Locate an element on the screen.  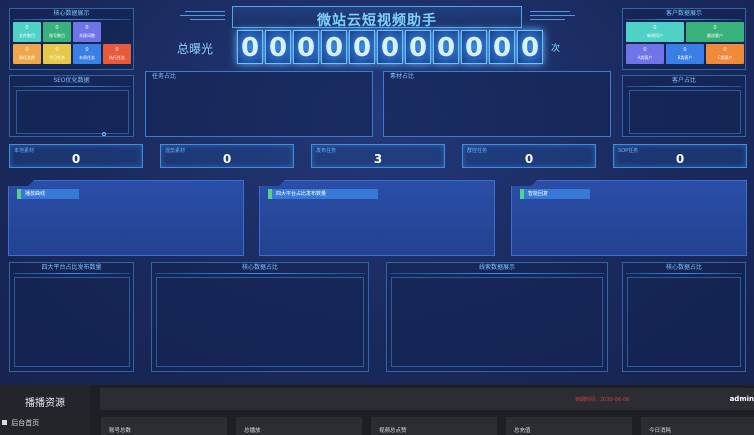
tile-label: 群任务数 is located at coordinates (27, 57).